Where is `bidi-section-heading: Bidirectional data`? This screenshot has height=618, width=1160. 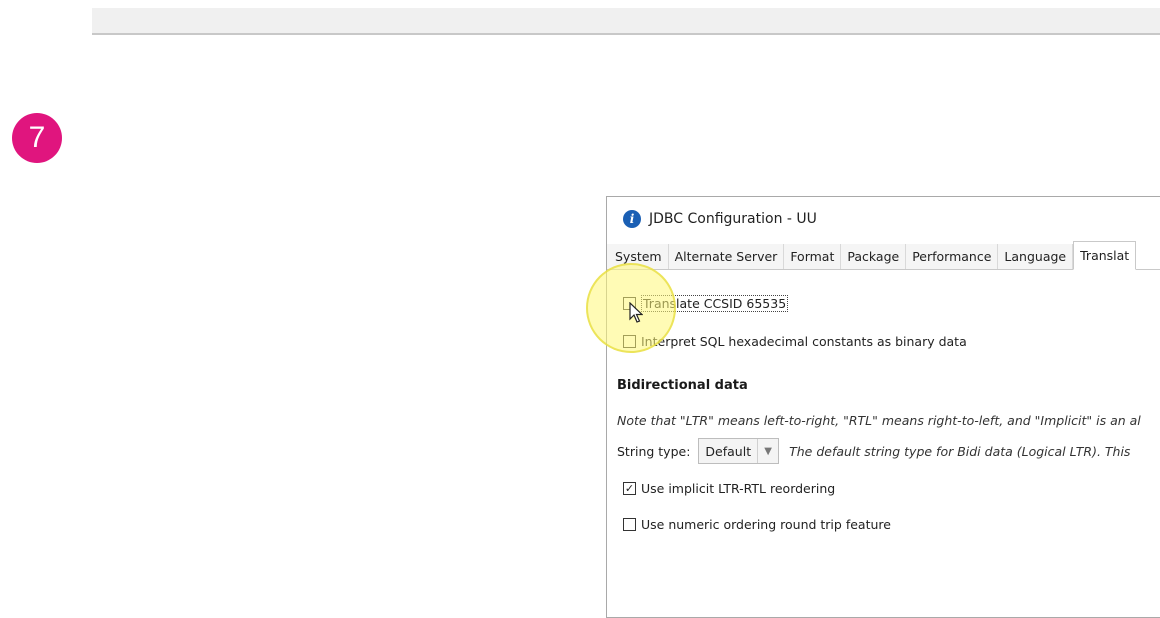
bidi-section-heading: Bidirectional data is located at coordinates (682, 385).